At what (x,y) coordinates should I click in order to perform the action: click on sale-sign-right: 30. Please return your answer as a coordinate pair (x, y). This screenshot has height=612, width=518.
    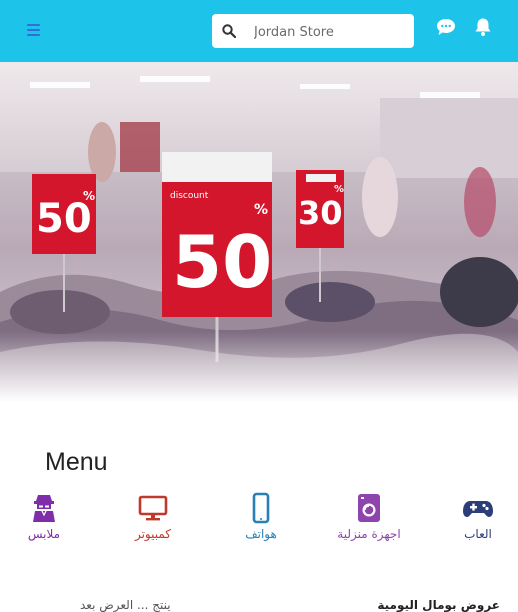
    Looking at the image, I should click on (320, 213).